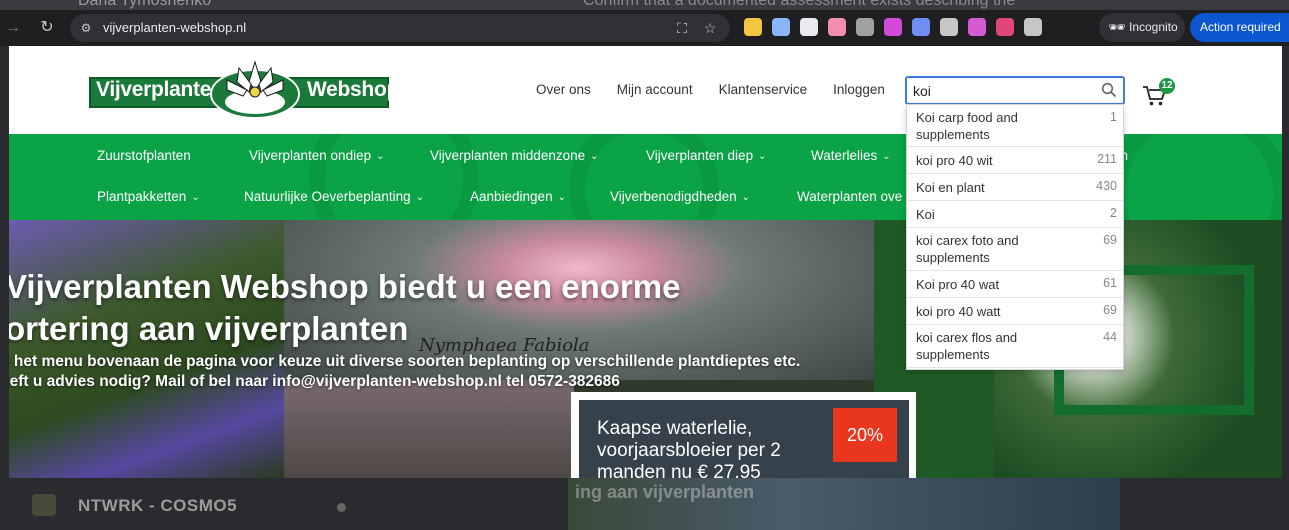  I want to click on reload-icon: ↻, so click(47, 28).